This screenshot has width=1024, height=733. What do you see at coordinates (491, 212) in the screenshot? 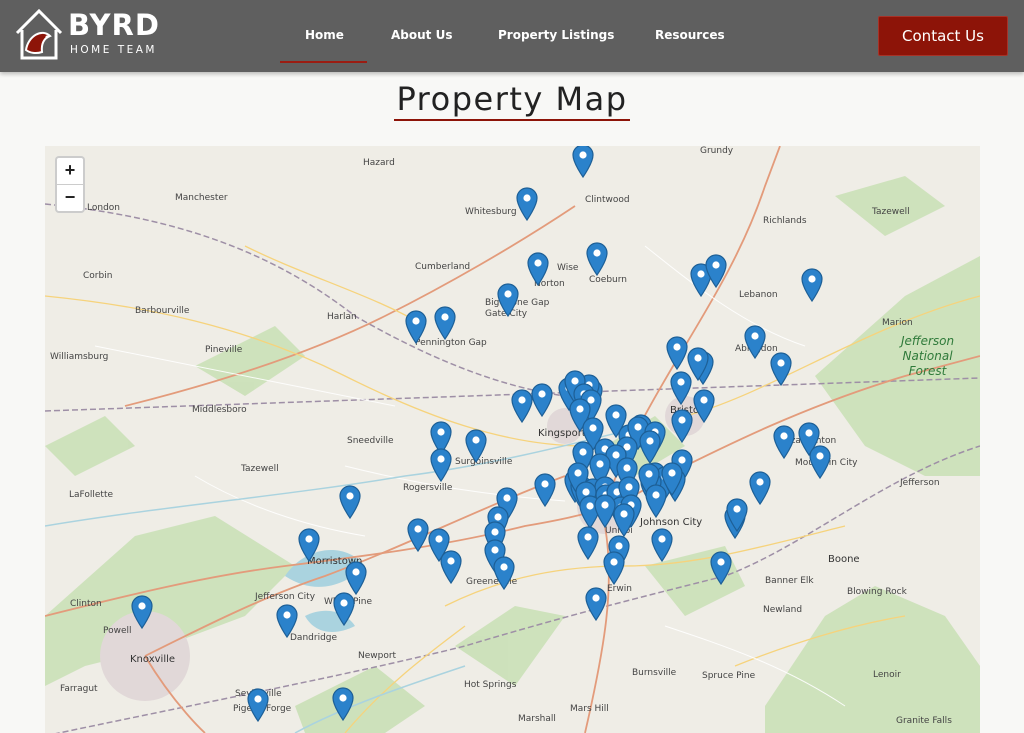
I see `place-label-whitesburg: Whitesburg` at bounding box center [491, 212].